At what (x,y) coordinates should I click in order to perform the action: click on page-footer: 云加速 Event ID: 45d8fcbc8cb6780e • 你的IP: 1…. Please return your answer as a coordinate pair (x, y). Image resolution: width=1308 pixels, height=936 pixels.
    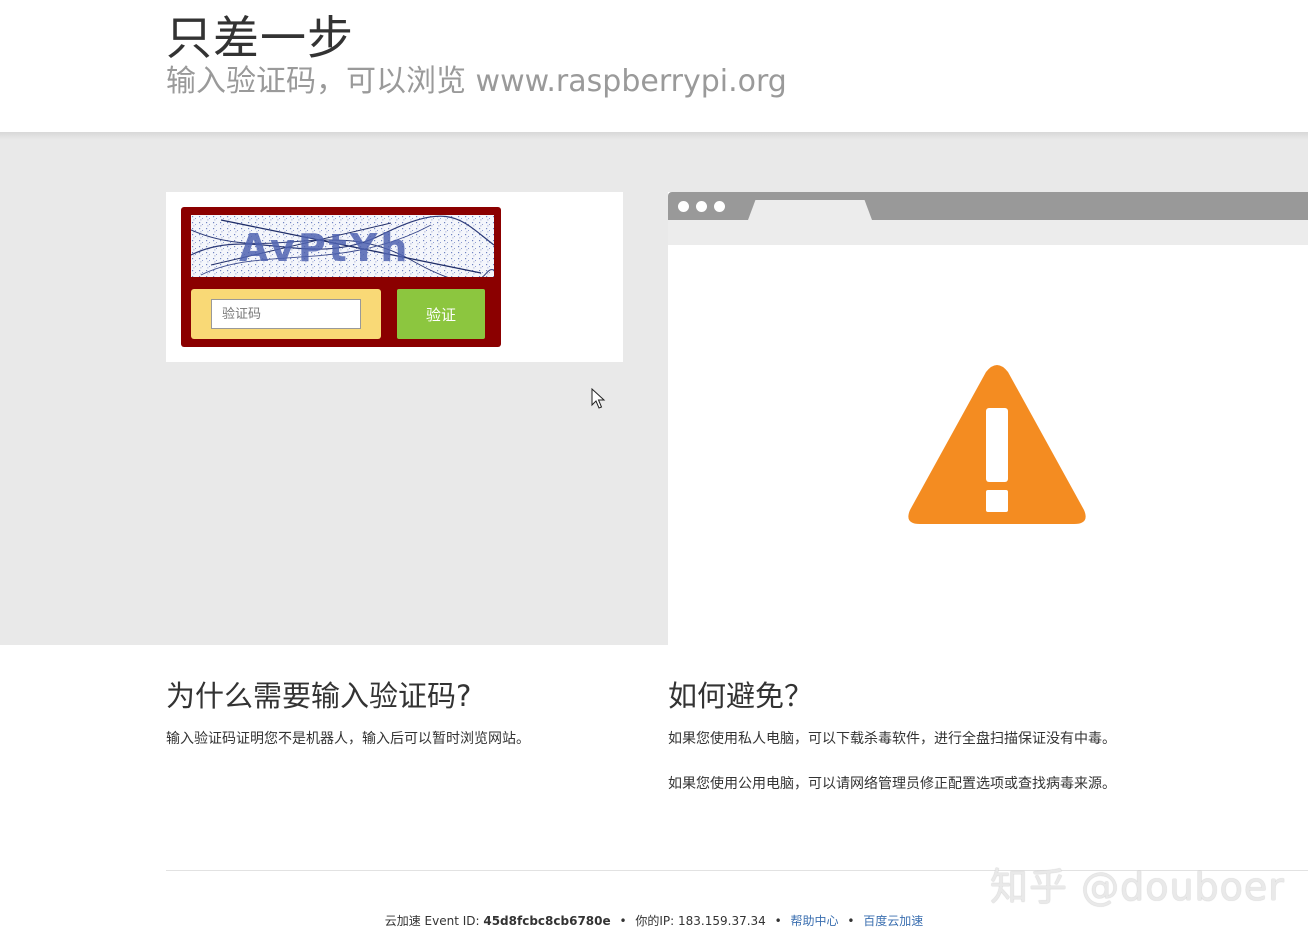
    Looking at the image, I should click on (654, 921).